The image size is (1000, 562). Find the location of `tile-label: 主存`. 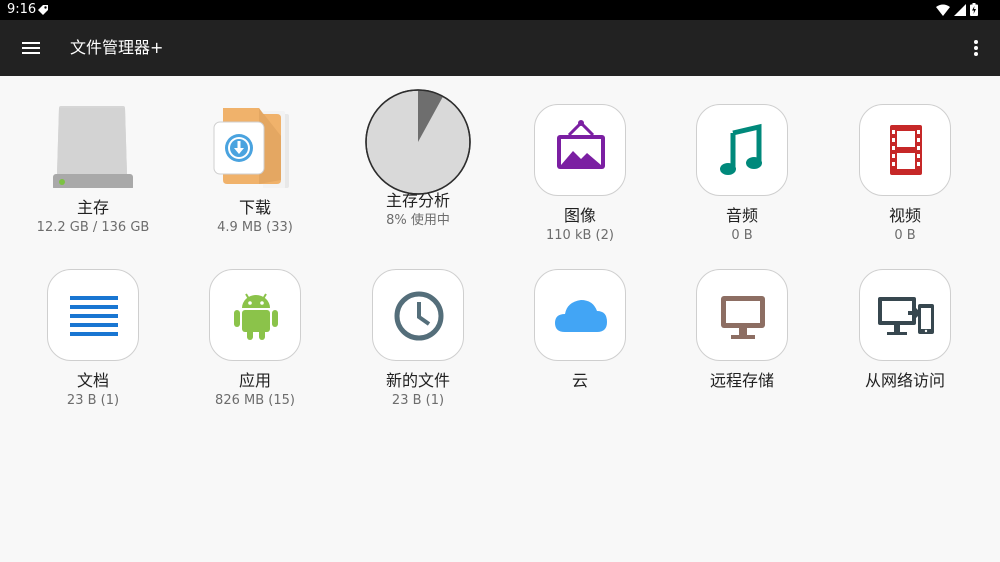

tile-label: 主存 is located at coordinates (92, 207).